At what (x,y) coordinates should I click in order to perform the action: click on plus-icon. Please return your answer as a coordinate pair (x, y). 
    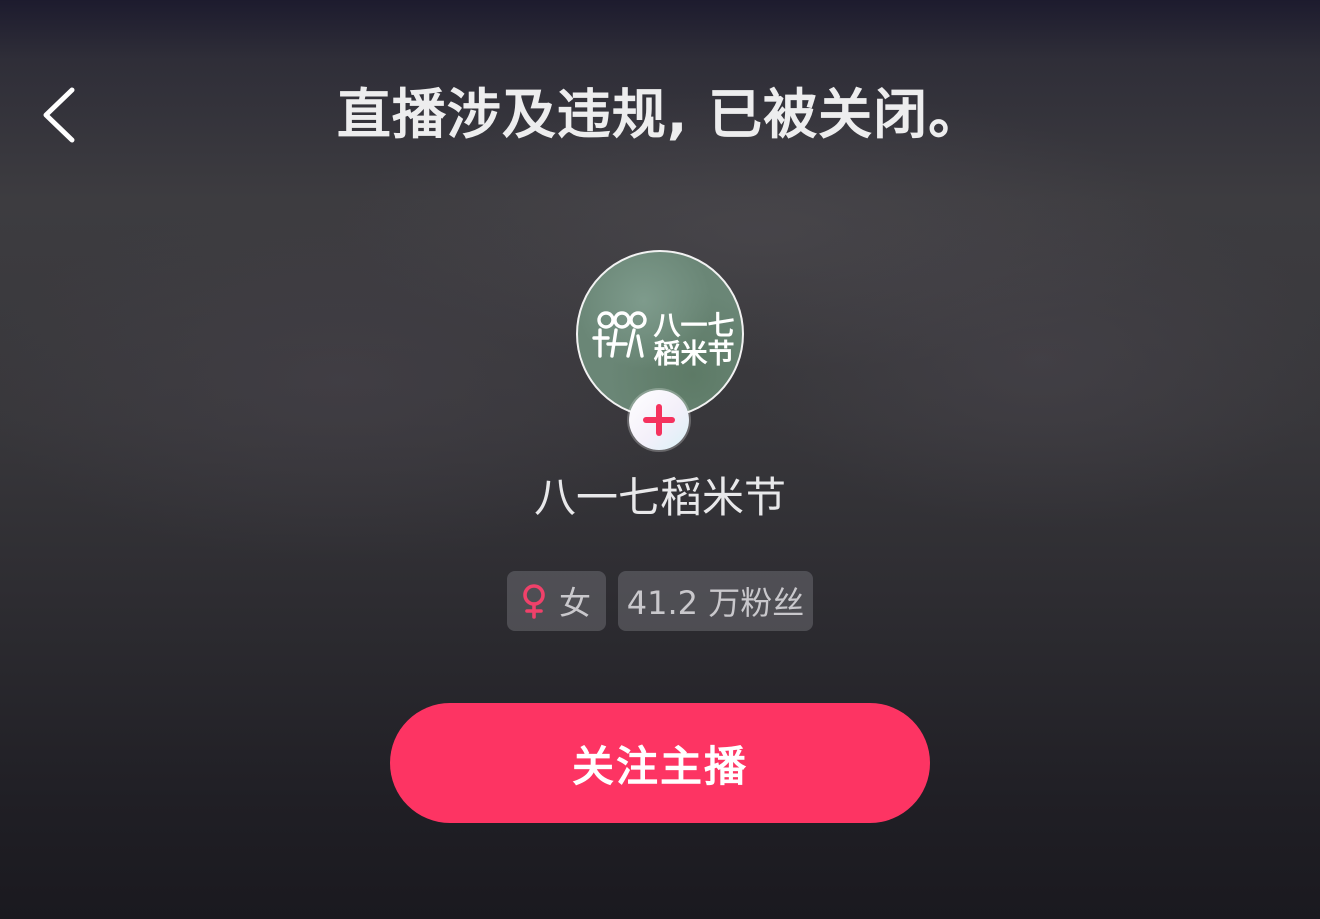
    Looking at the image, I should click on (659, 420).